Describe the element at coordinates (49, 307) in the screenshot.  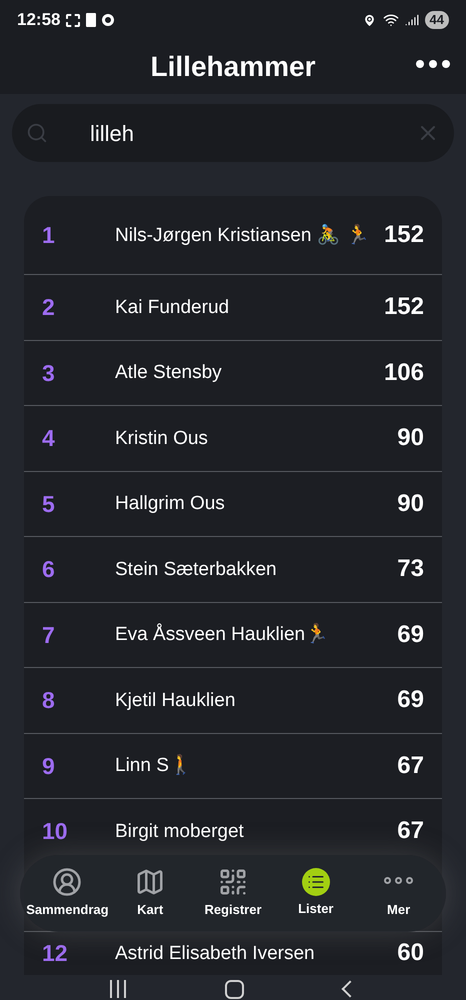
I see `rank-number: 2` at that location.